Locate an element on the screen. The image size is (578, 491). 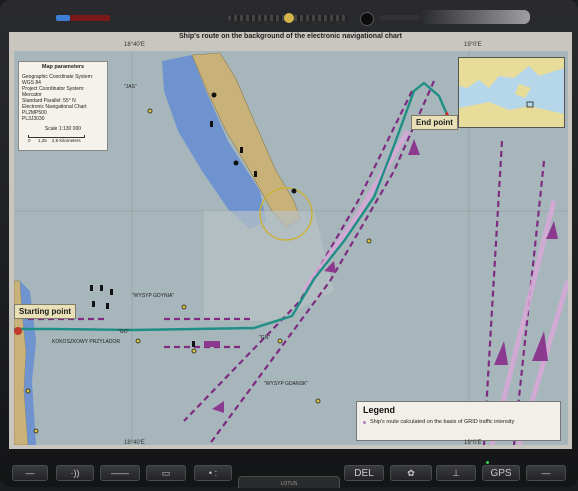
sensor-slot is located at coordinates (400, 17).